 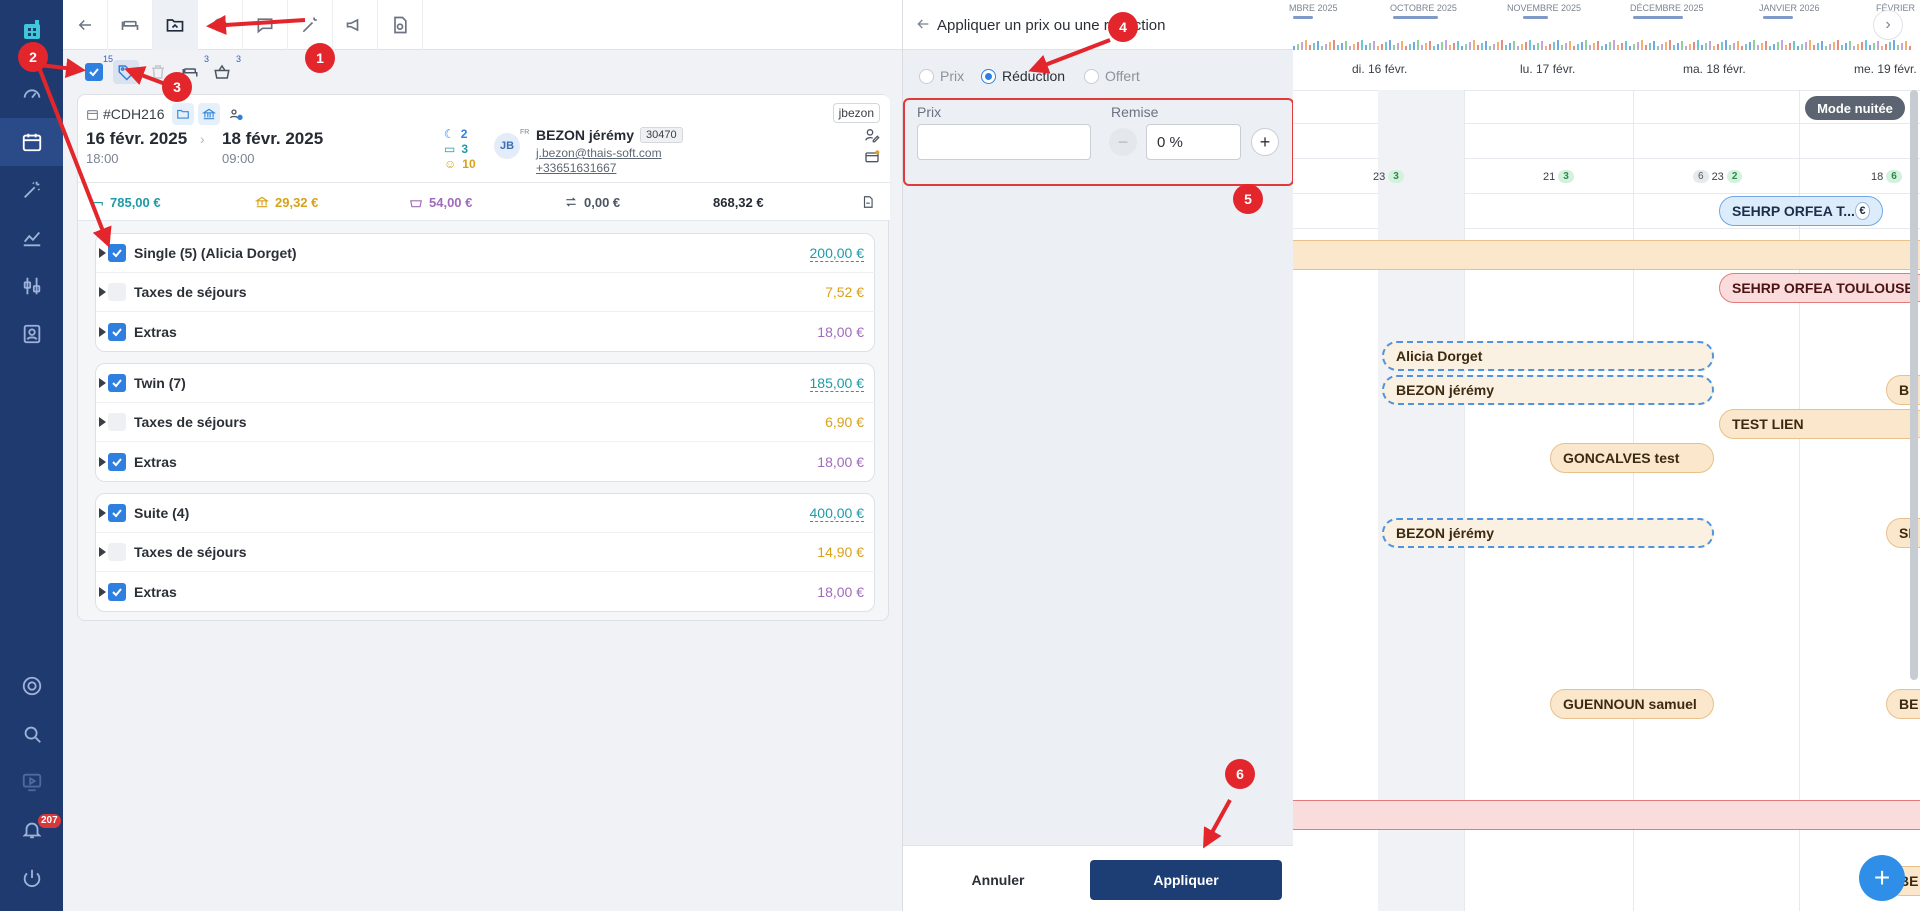 What do you see at coordinates (872, 157) in the screenshot?
I see `payment-card-icon` at bounding box center [872, 157].